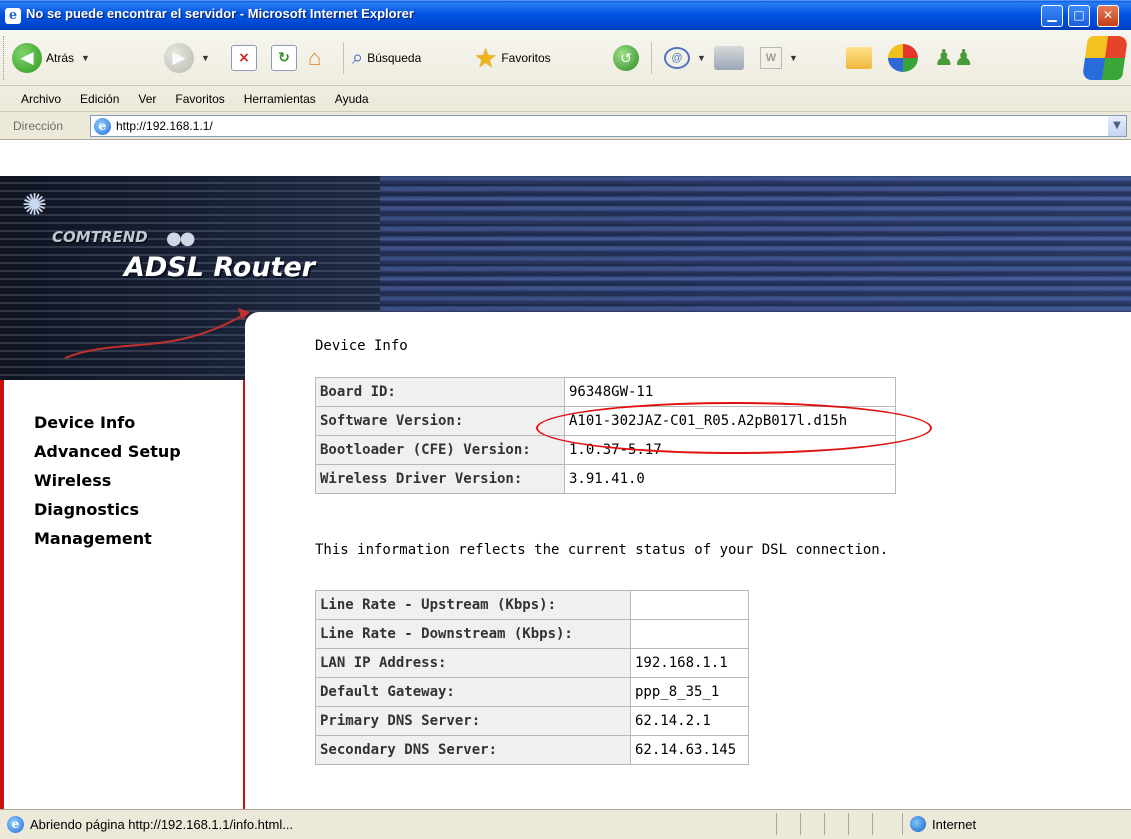 The height and width of the screenshot is (839, 1131). I want to click on print-button, so click(729, 58).